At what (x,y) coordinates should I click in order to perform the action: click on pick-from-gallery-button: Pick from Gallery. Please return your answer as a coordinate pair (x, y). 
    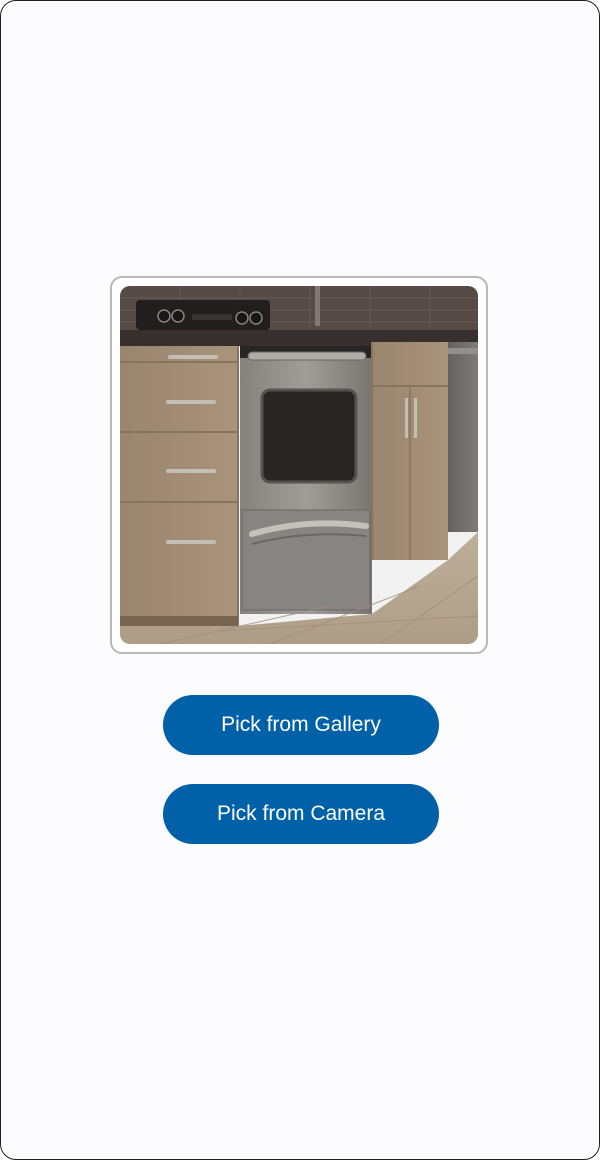
    Looking at the image, I should click on (301, 725).